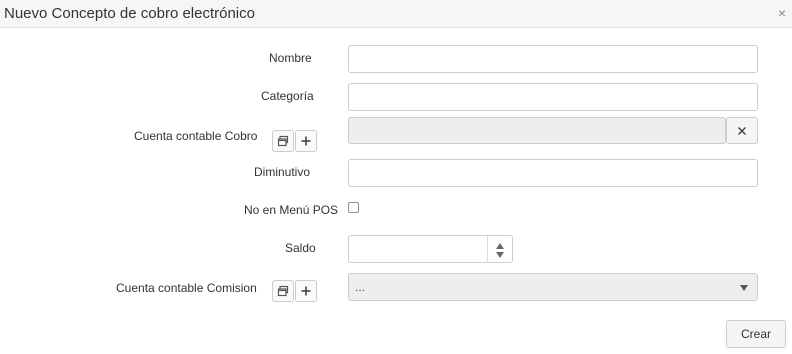  I want to click on cuenta-comision-browse-button, so click(283, 291).